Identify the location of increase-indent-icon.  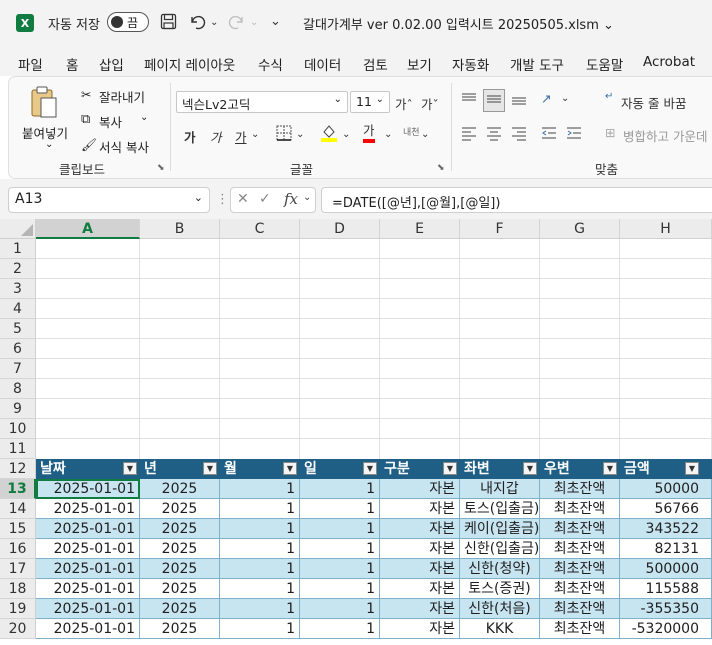
(574, 134).